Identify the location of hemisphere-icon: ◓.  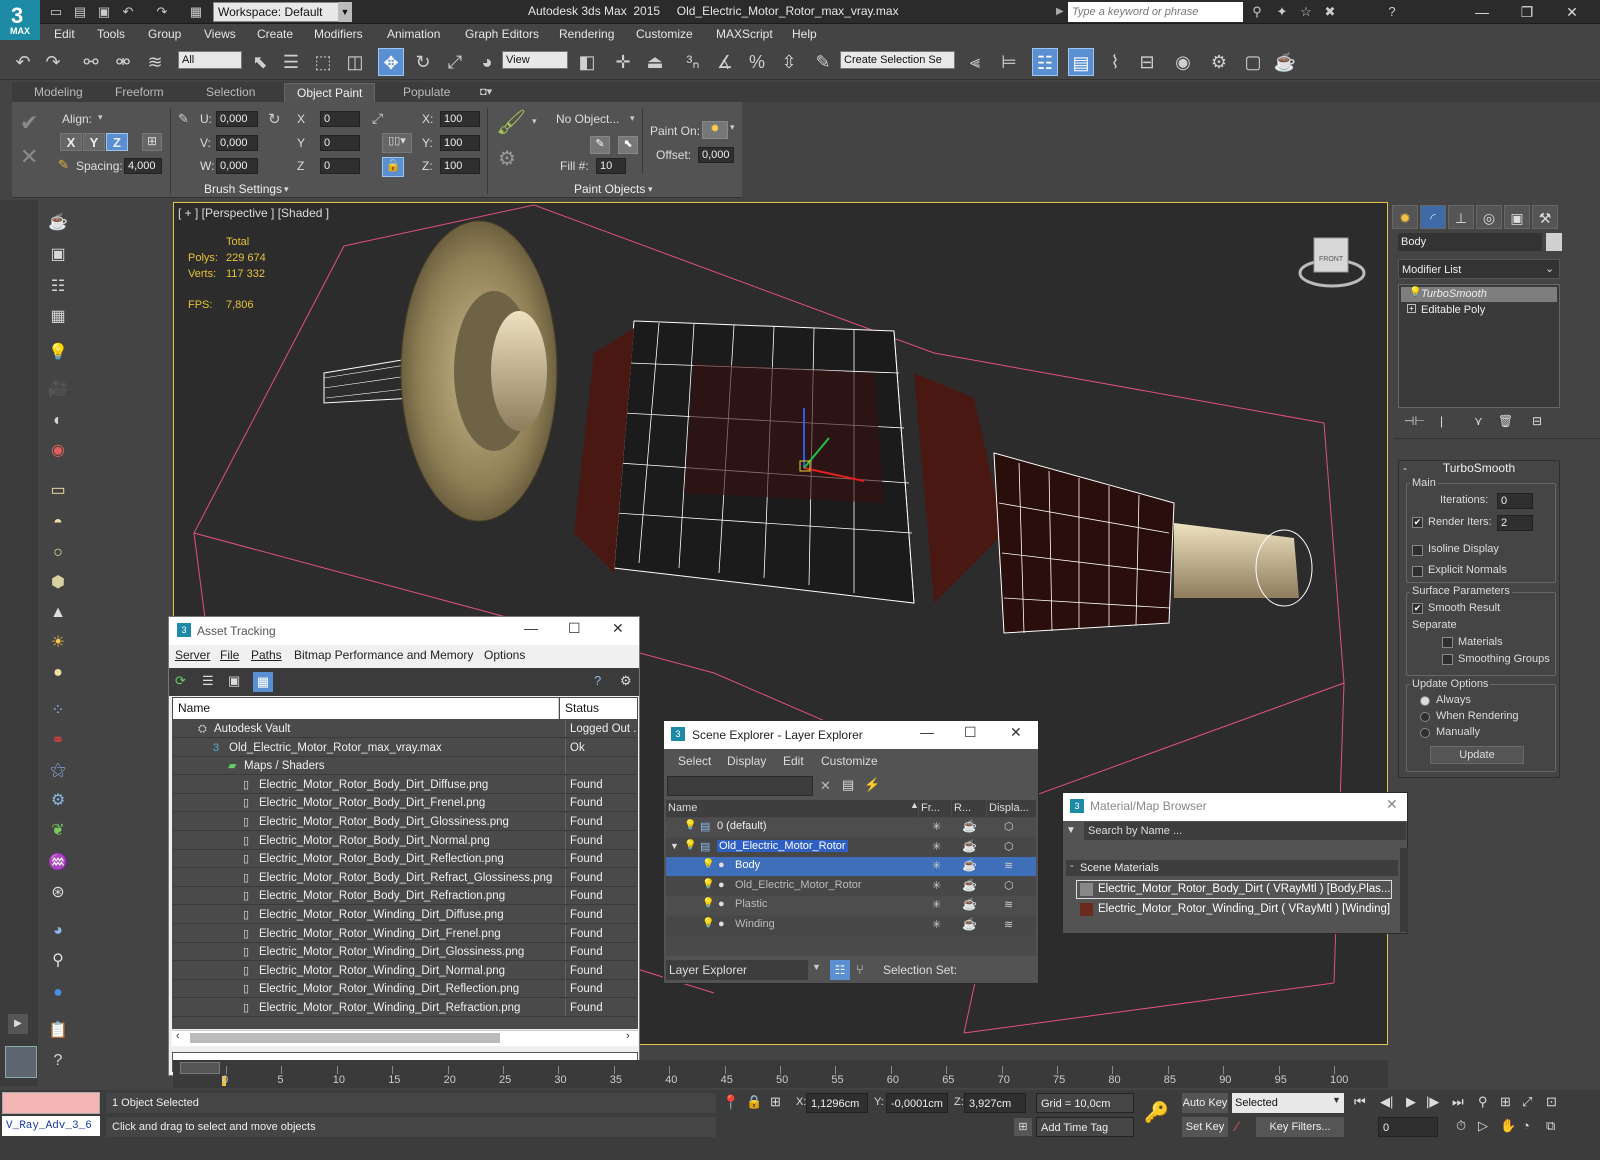
(58, 523).